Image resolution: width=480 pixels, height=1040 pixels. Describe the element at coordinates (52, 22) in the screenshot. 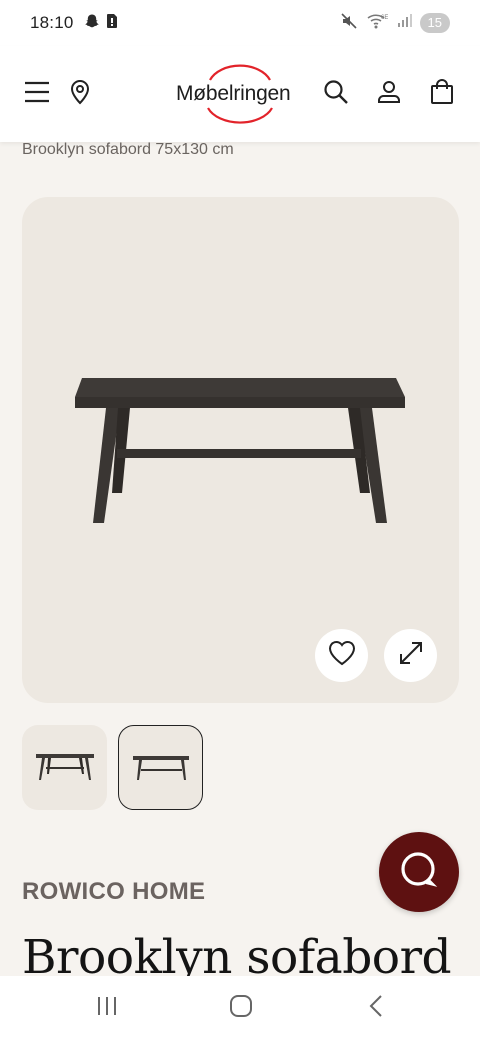

I see `status-time: 18:10` at that location.